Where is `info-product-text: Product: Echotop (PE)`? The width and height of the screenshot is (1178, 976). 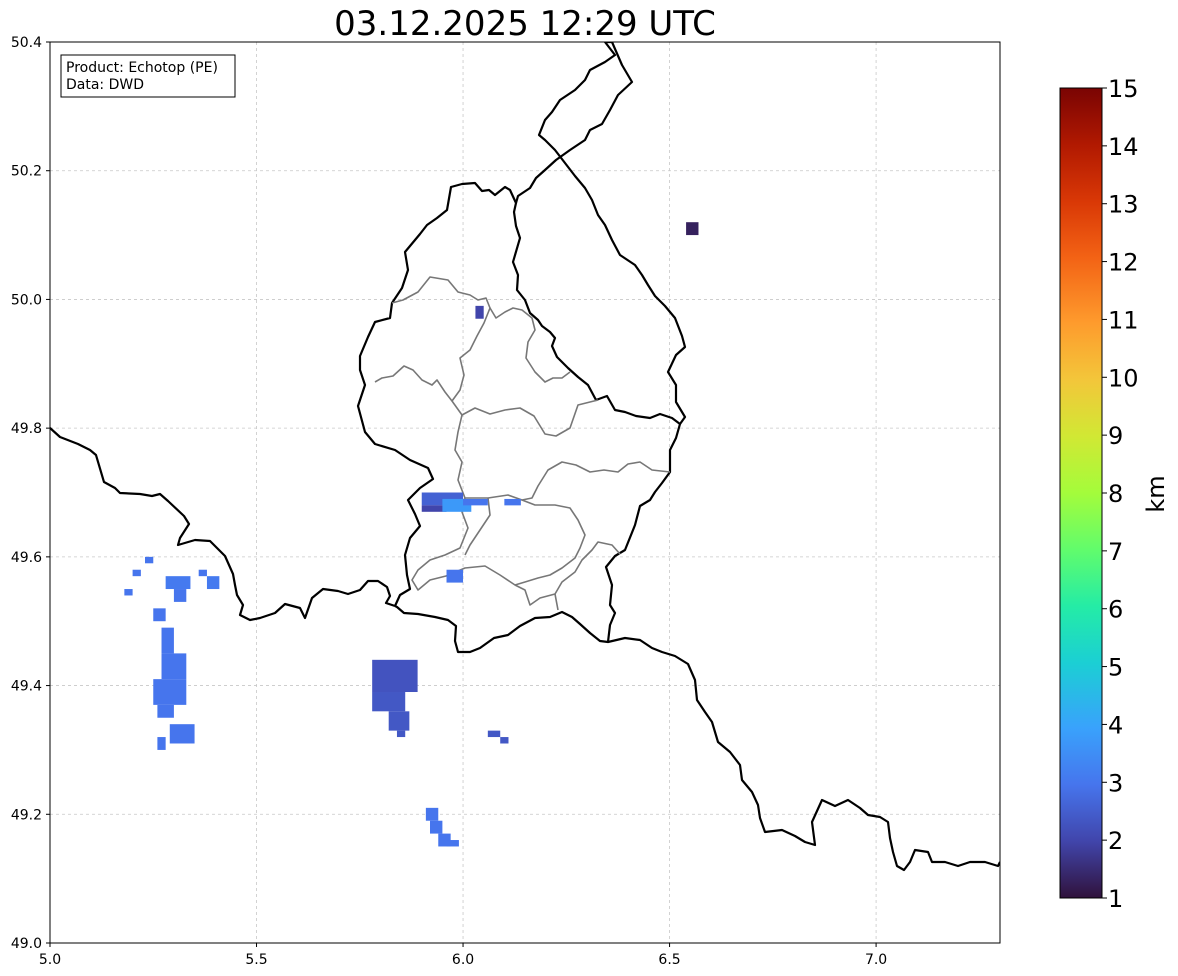
info-product-text: Product: Echotop (PE) is located at coordinates (142, 68).